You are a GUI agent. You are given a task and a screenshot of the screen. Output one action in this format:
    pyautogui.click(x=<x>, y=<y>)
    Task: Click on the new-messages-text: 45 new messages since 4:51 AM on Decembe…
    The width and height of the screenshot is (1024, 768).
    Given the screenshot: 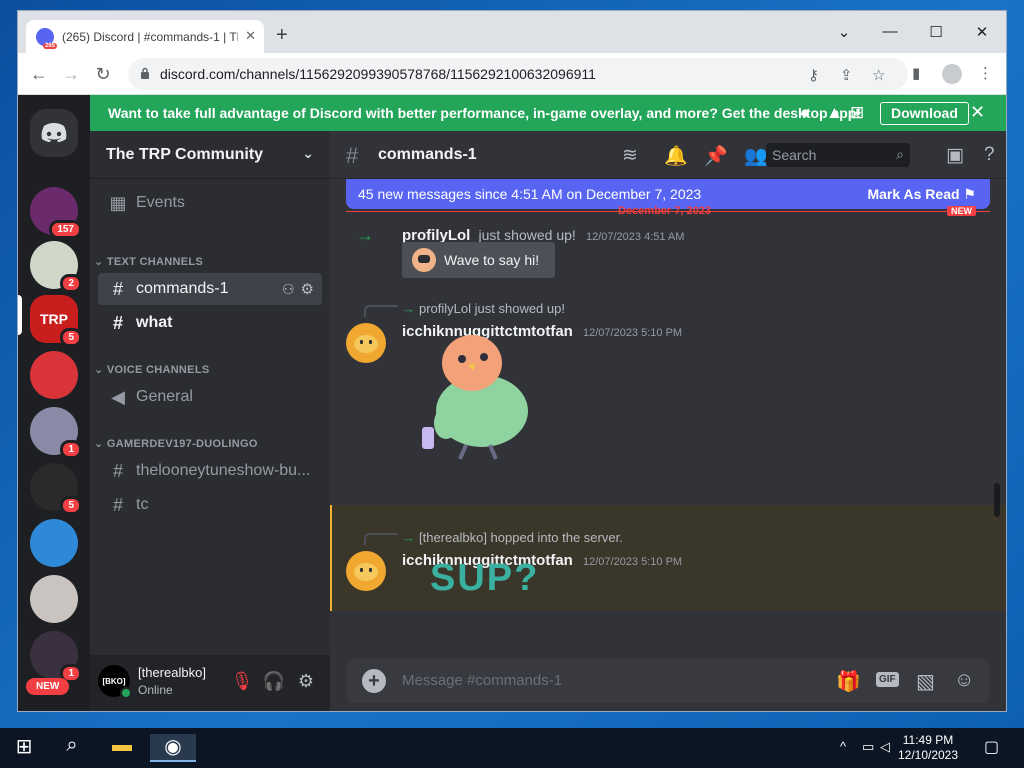 What is the action you would take?
    pyautogui.click(x=530, y=194)
    